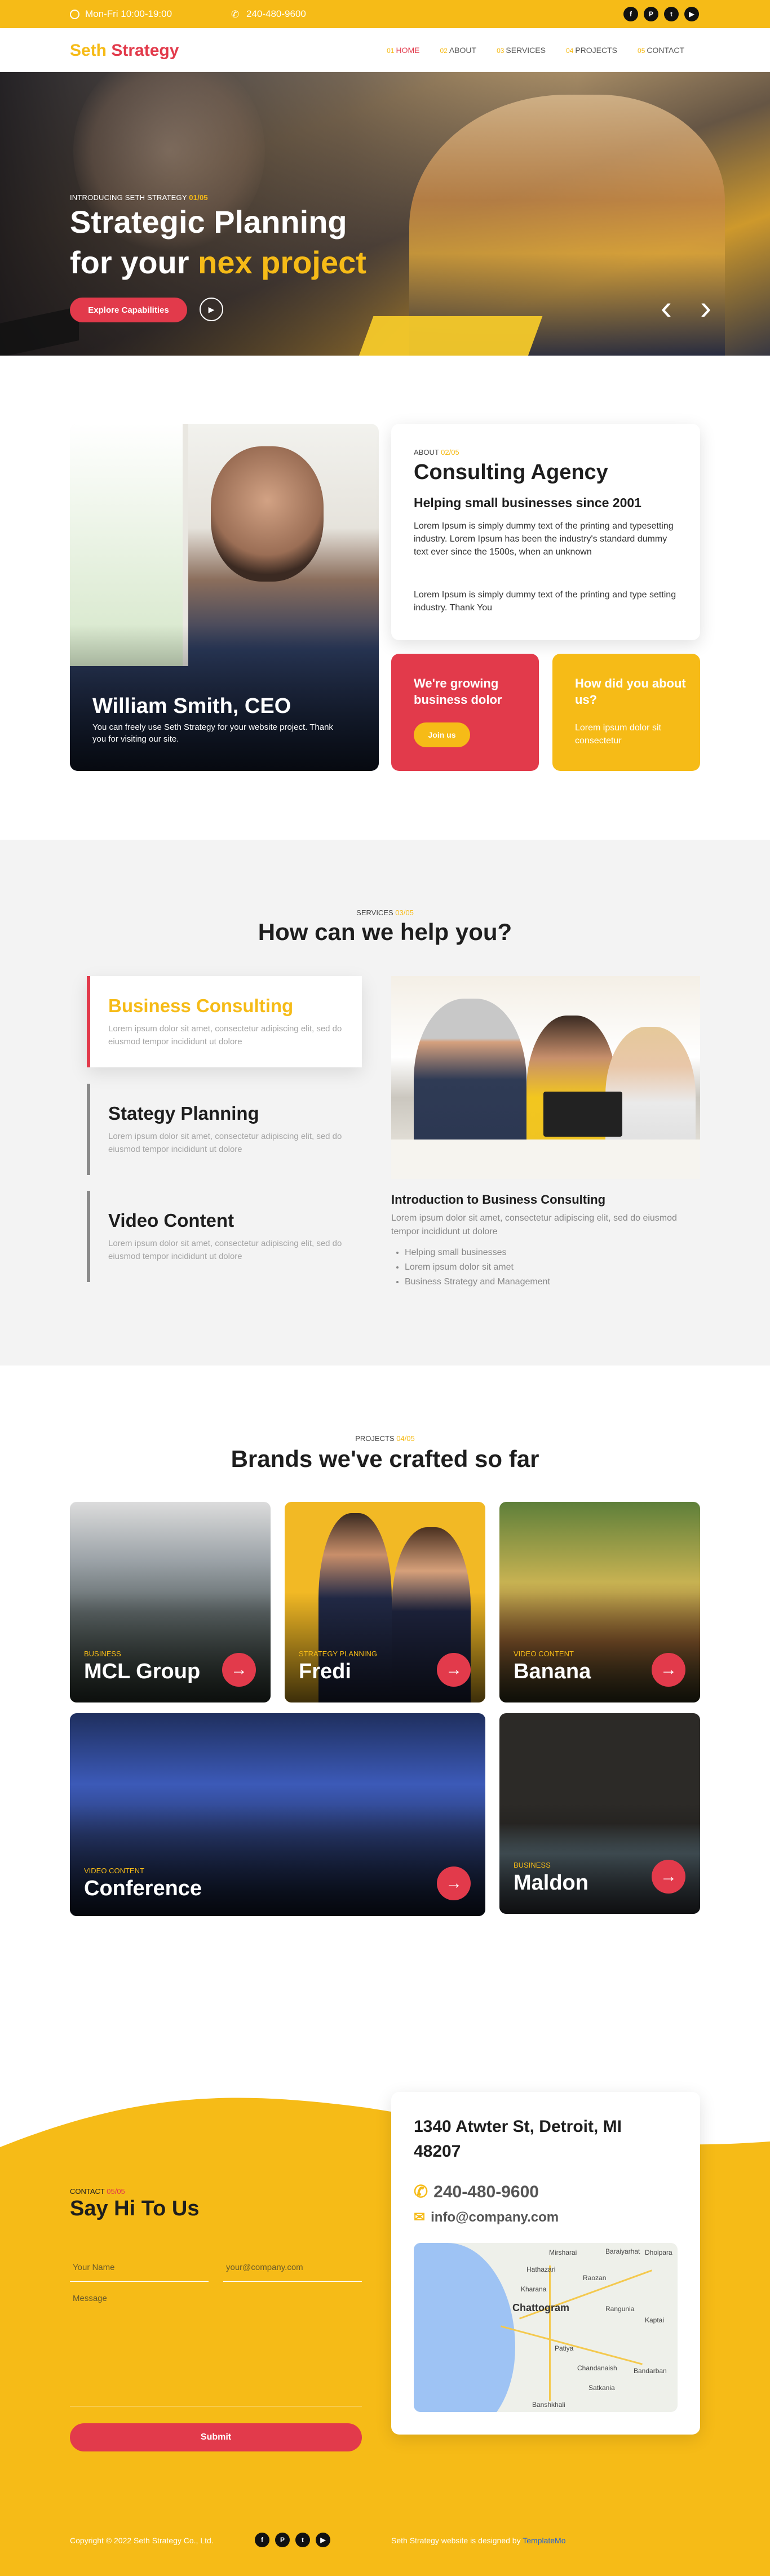 This screenshot has height=2576, width=770. I want to click on tab-title: Video Content, so click(171, 1220).